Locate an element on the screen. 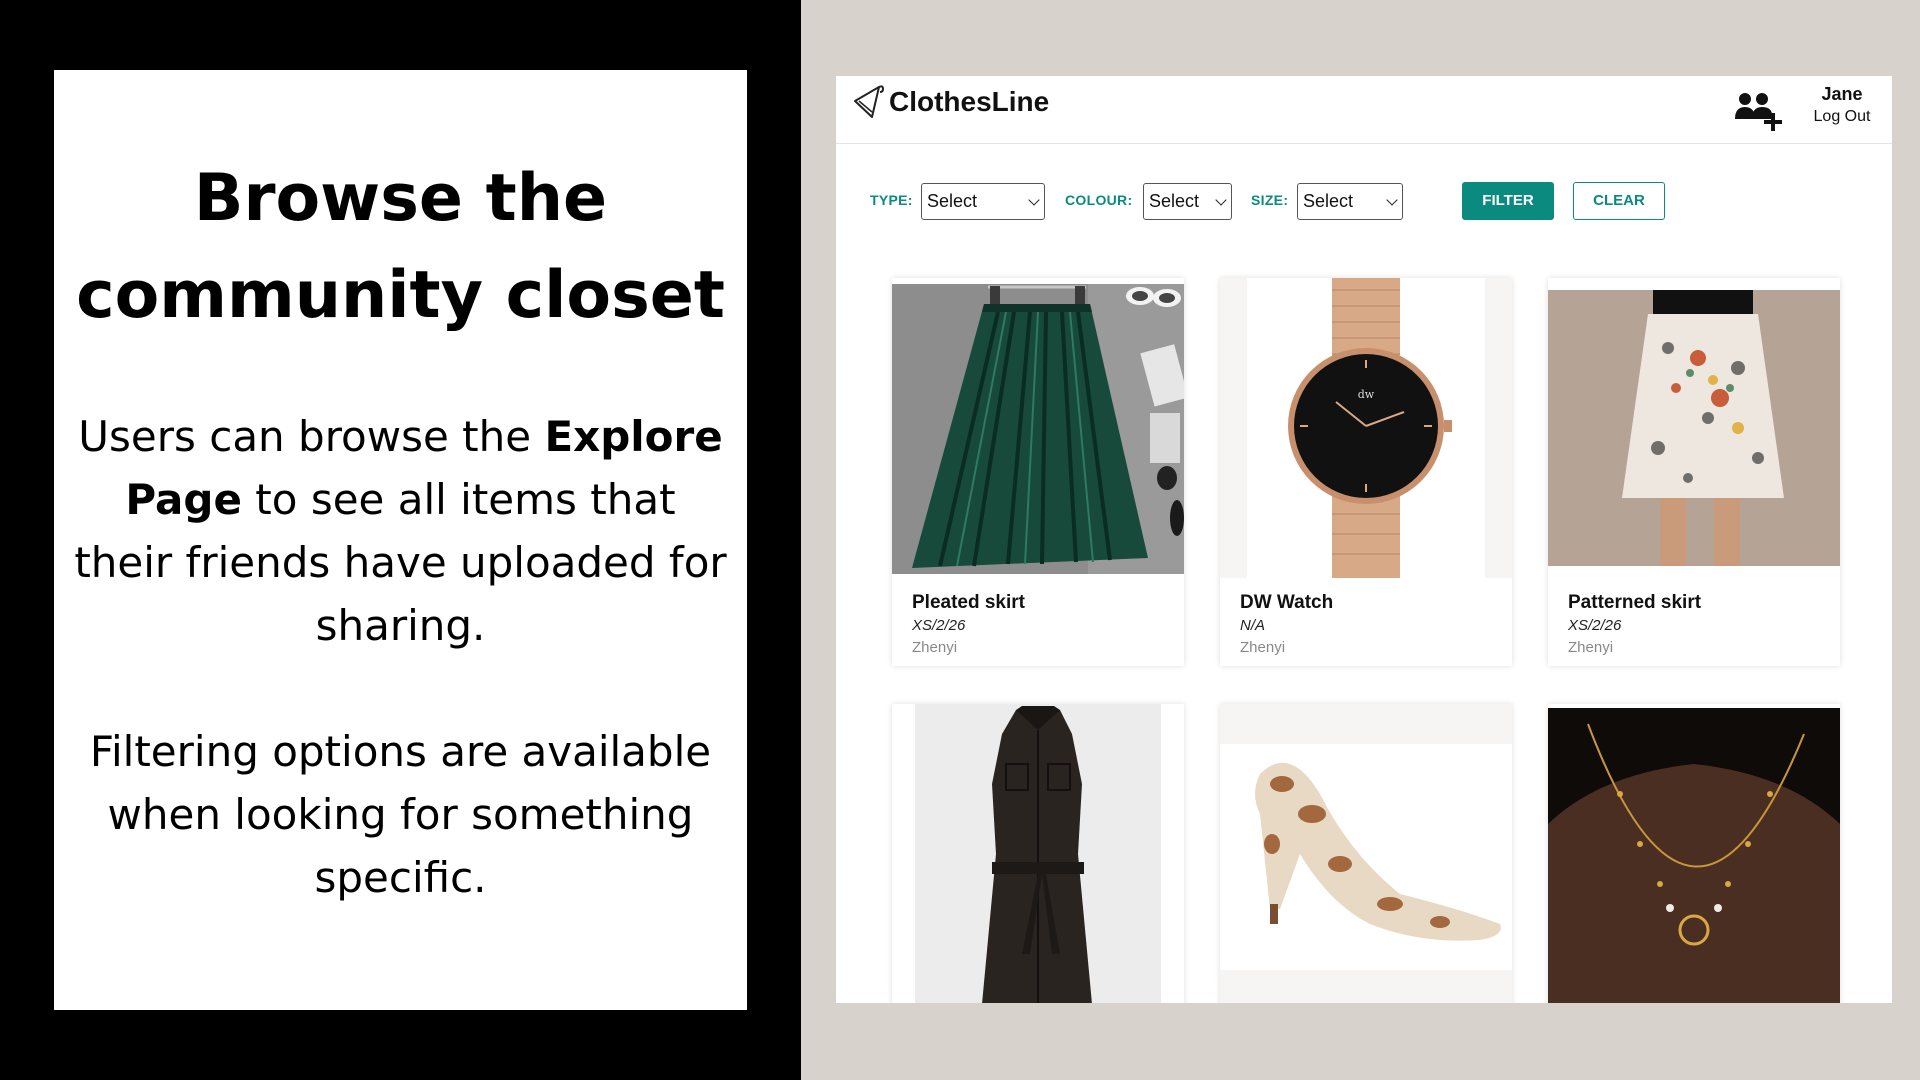  dress-image is located at coordinates (1038, 853).